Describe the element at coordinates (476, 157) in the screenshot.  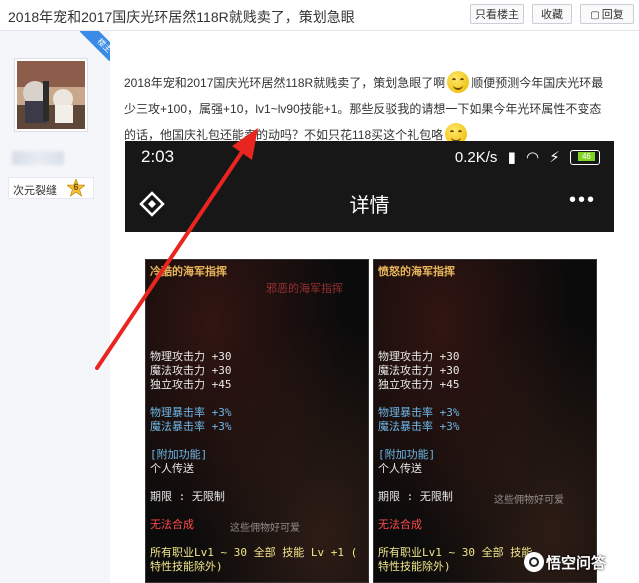
I see `network-speed: 0.2K/s` at that location.